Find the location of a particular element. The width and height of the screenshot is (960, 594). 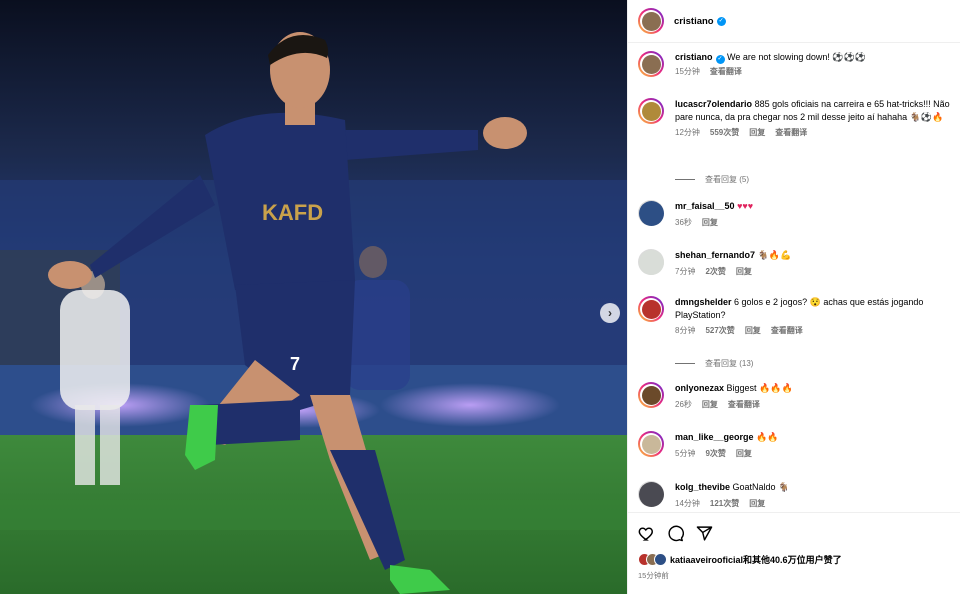

liked-by-username: katiaaveirooficial is located at coordinates (706, 560).